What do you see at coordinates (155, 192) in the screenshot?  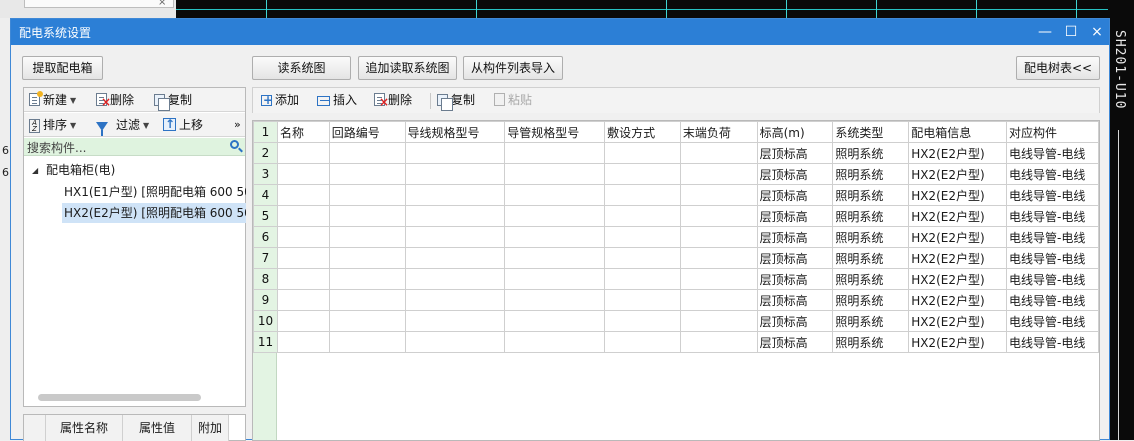 I see `tree-item-hx1: HX1(E1户型) [照明配电箱 600 50` at bounding box center [155, 192].